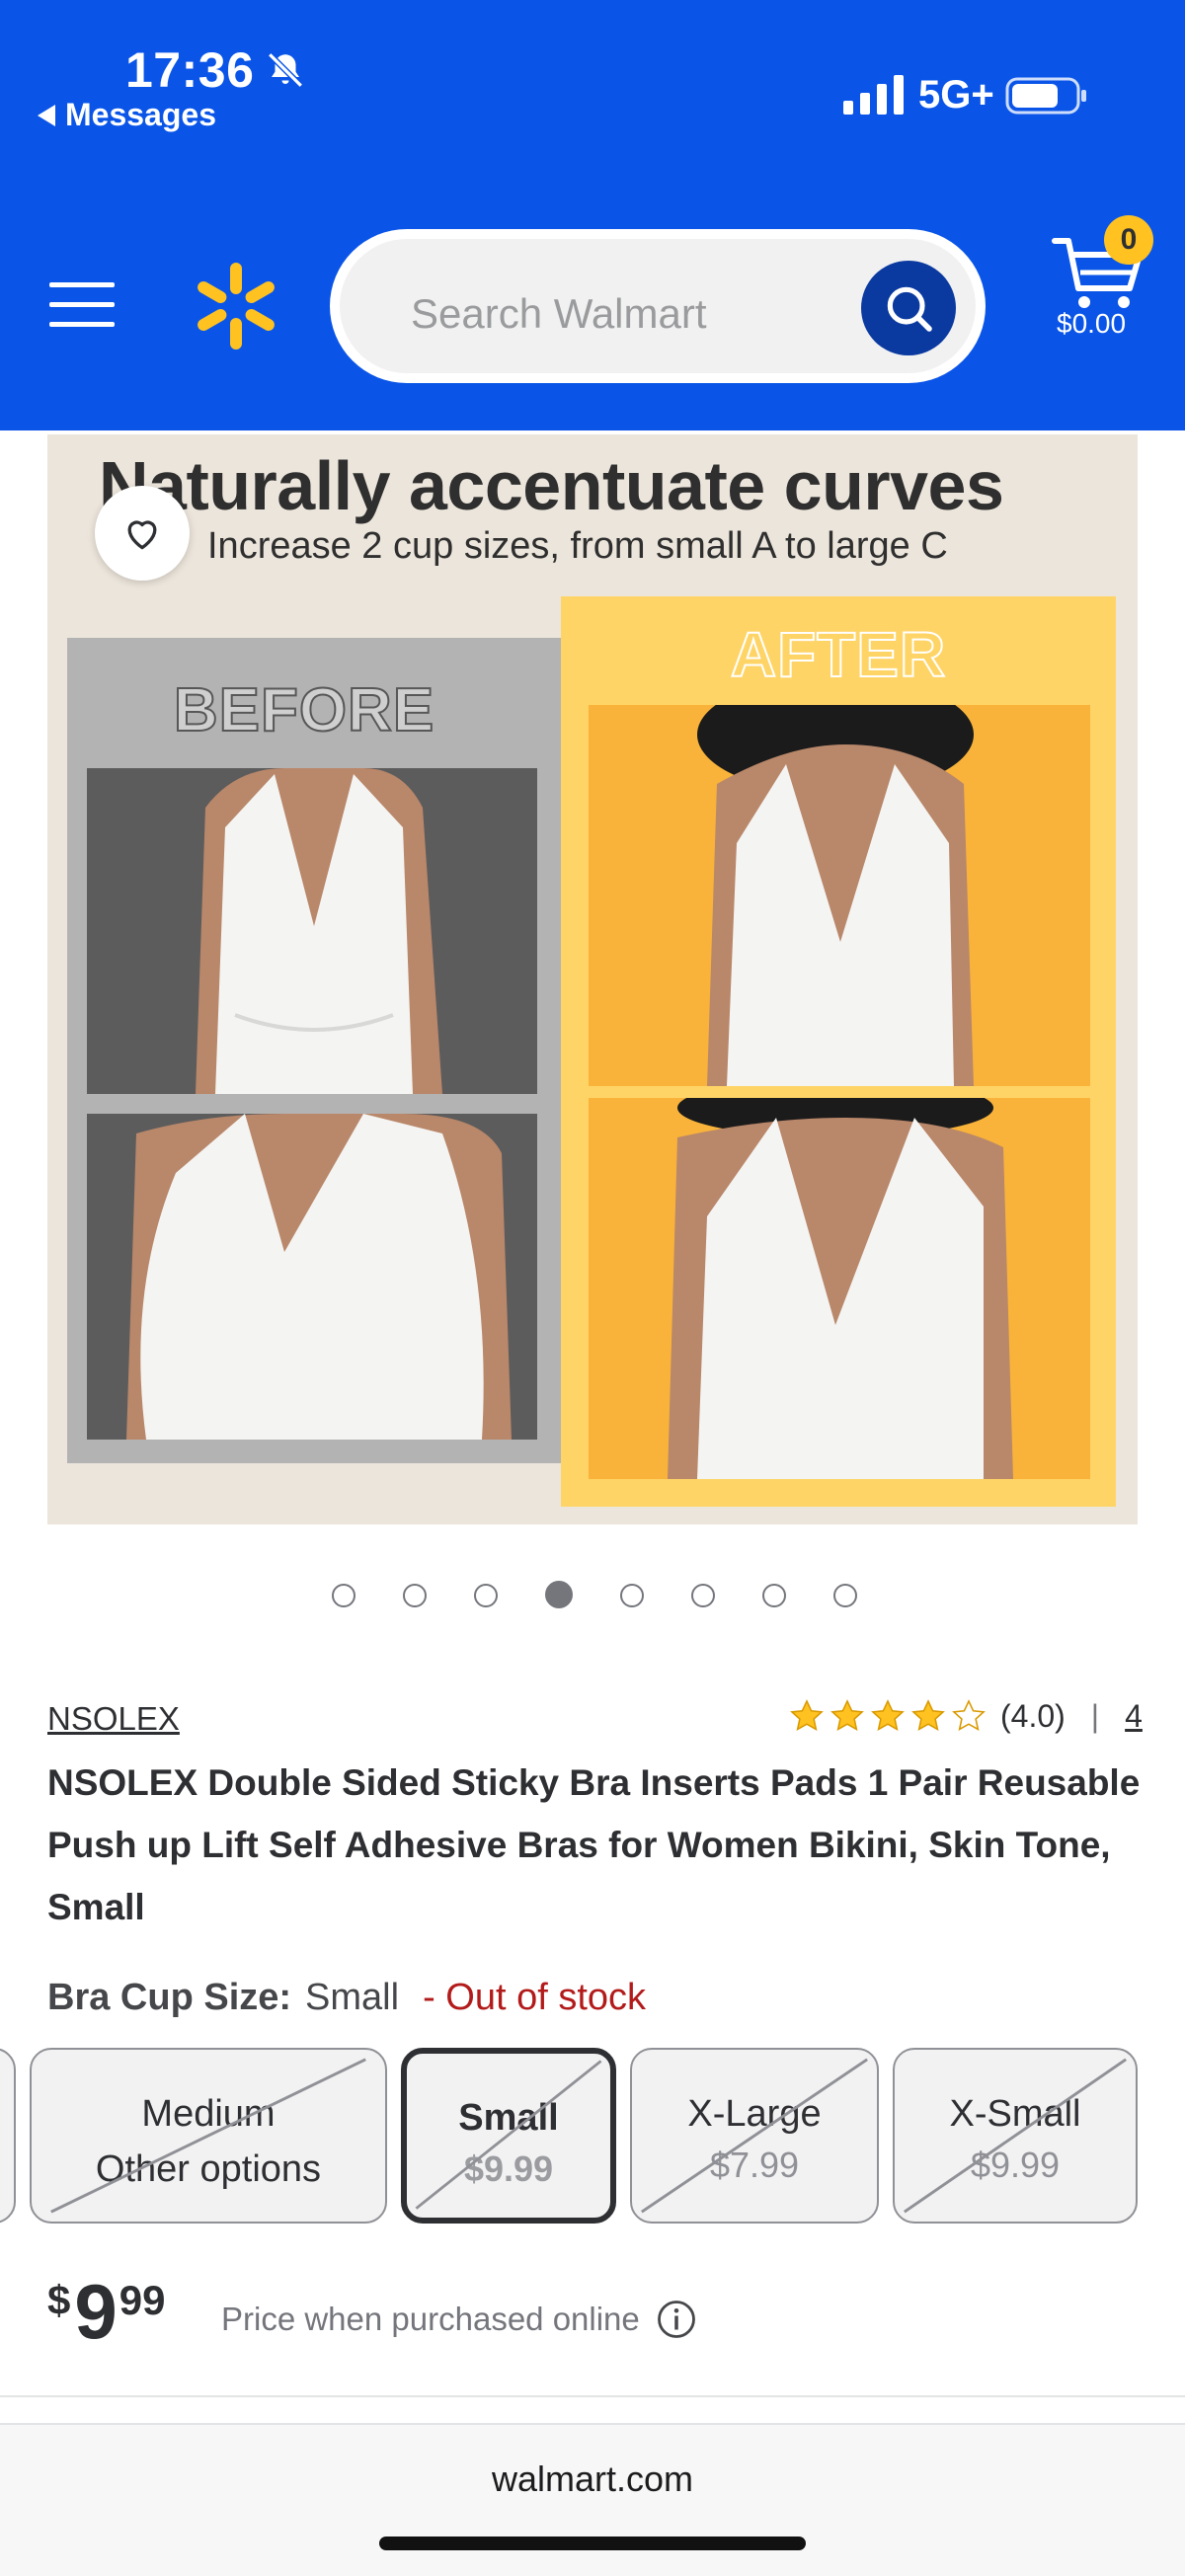 This screenshot has width=1185, height=2576. What do you see at coordinates (535, 1997) in the screenshot?
I see `stock-status: - Out of stock` at bounding box center [535, 1997].